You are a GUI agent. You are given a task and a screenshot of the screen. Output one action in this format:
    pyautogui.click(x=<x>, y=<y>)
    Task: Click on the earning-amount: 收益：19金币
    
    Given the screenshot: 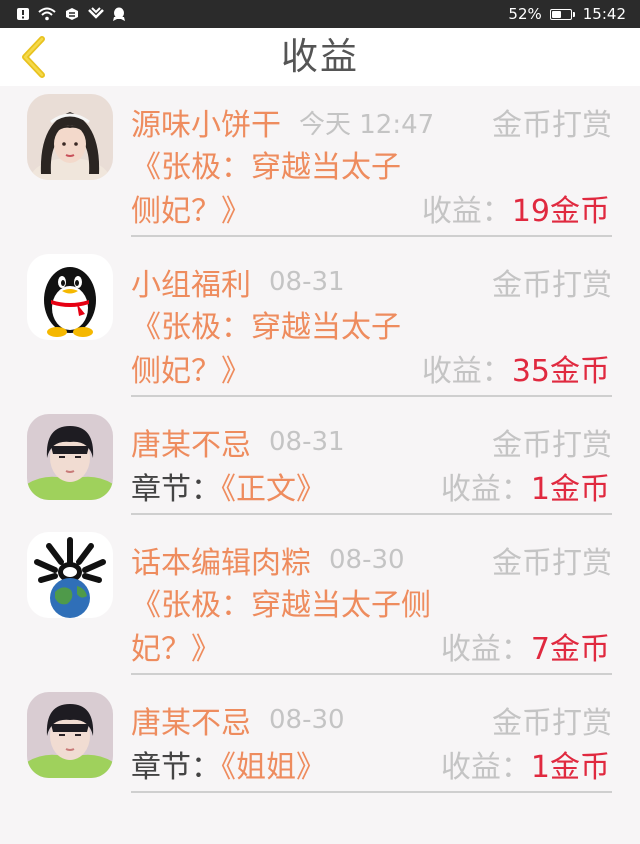 What is the action you would take?
    pyautogui.click(x=516, y=212)
    